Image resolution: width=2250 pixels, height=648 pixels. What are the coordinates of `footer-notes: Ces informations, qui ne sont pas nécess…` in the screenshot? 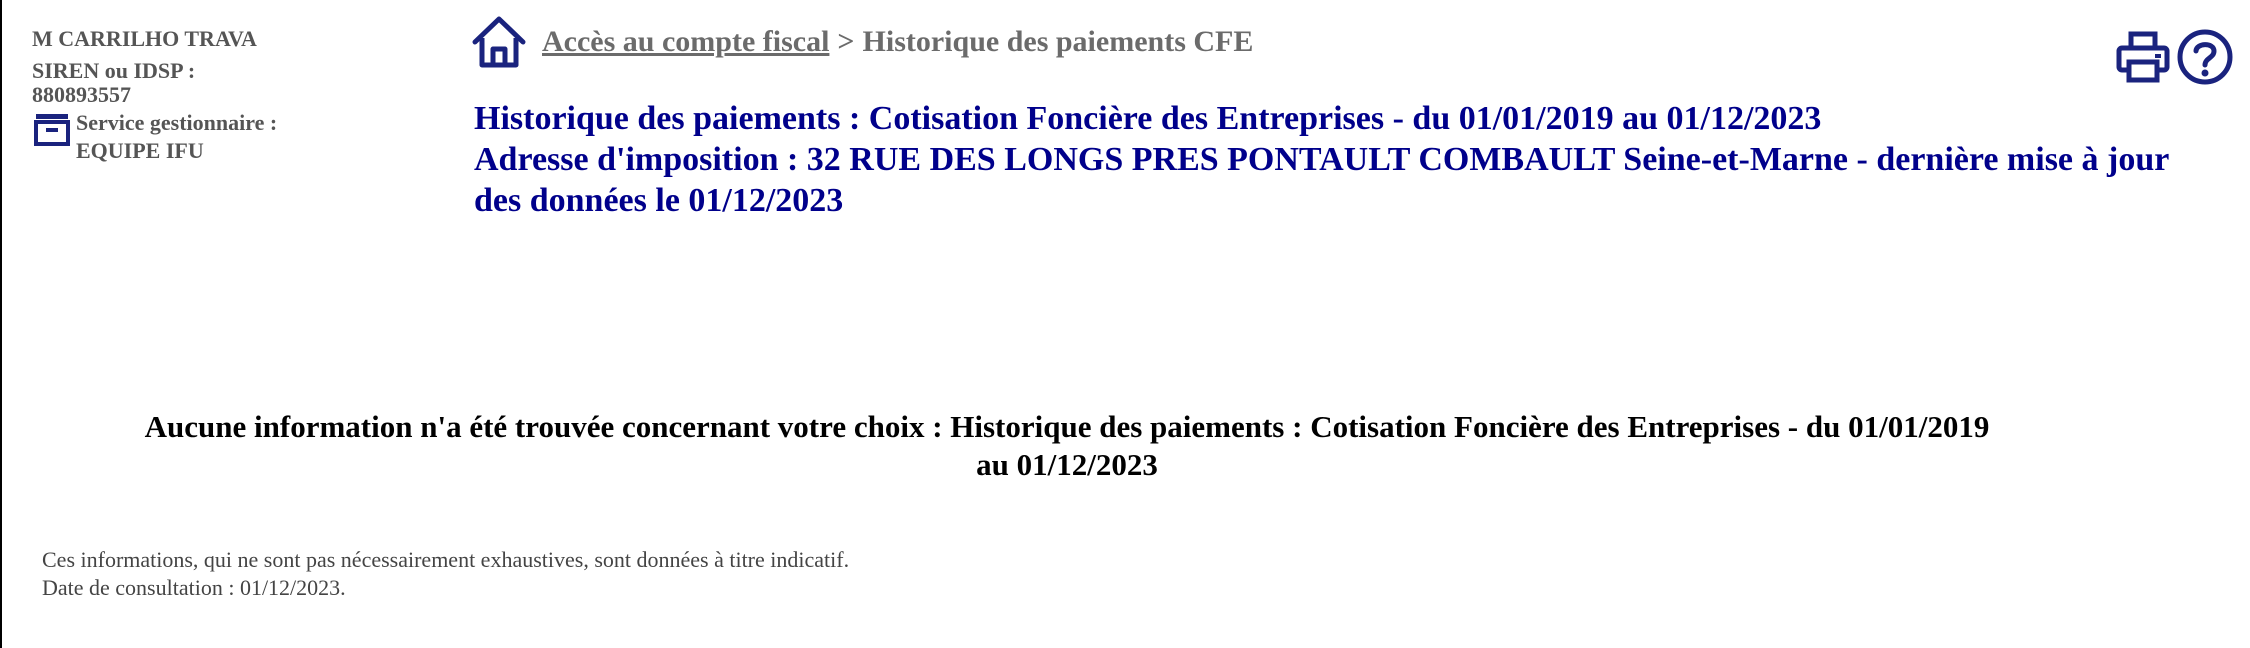 It's located at (445, 574).